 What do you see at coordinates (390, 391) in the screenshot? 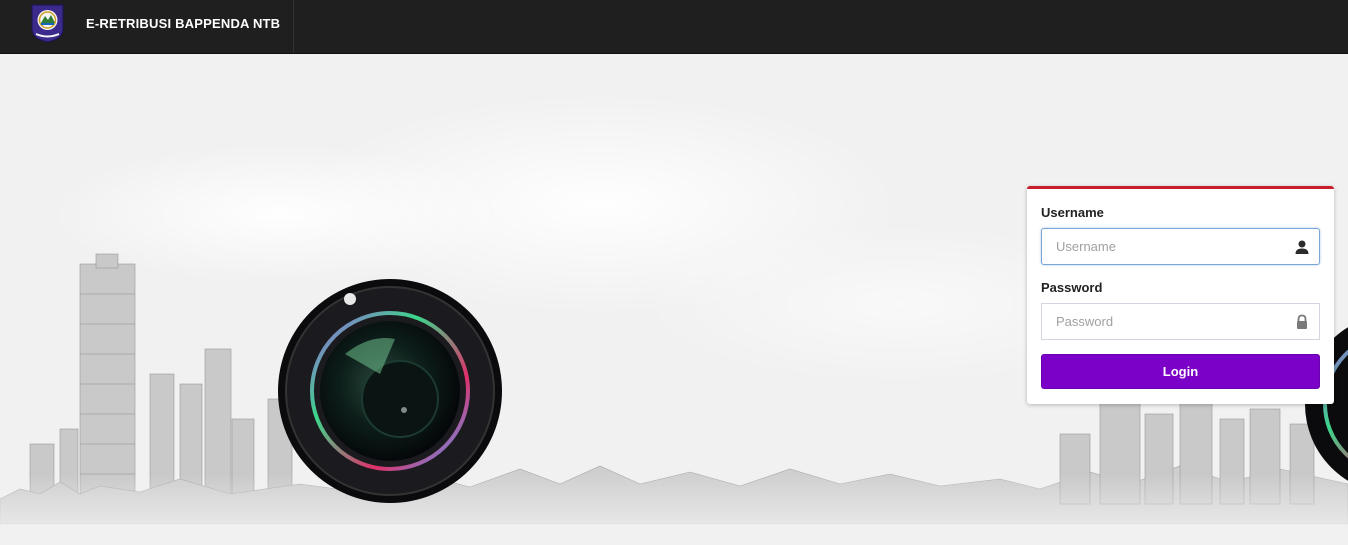
I see `camera-lens-illustration` at bounding box center [390, 391].